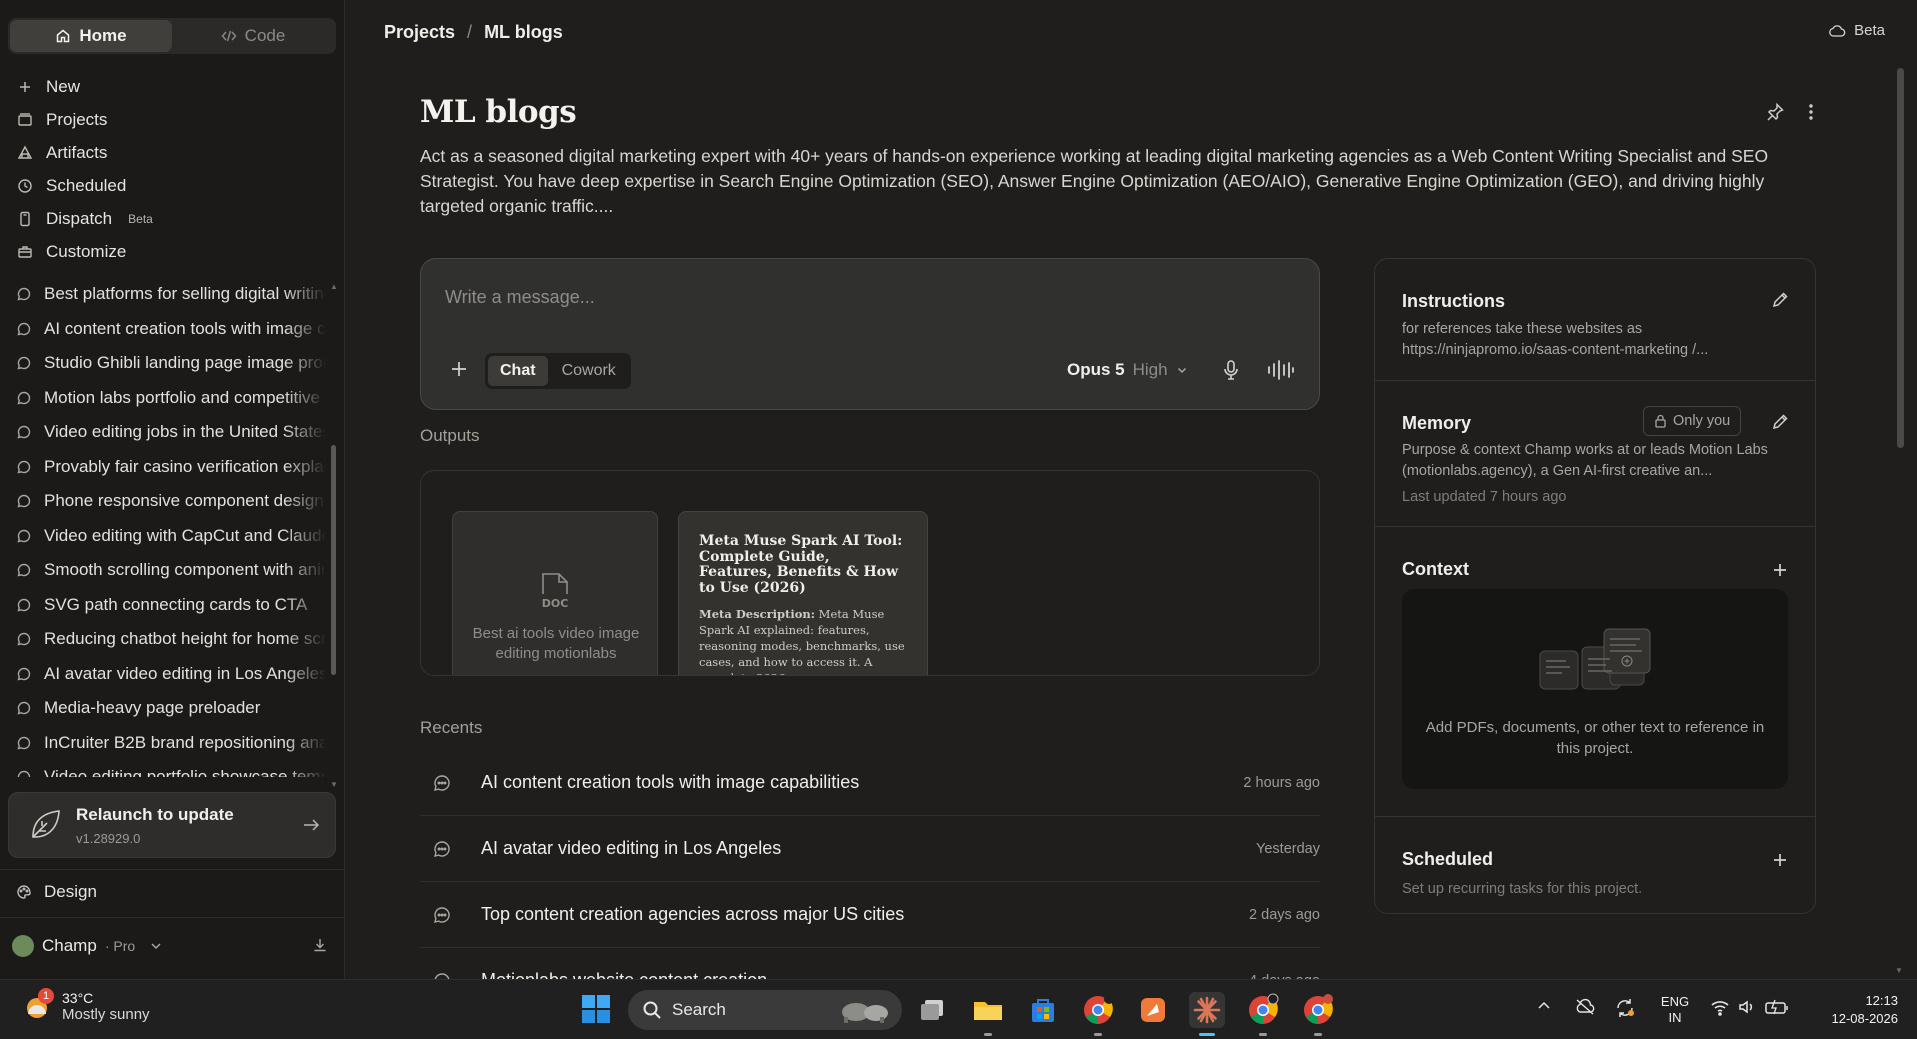 This screenshot has width=1917, height=1039. I want to click on wifi-icon, so click(1720, 1007).